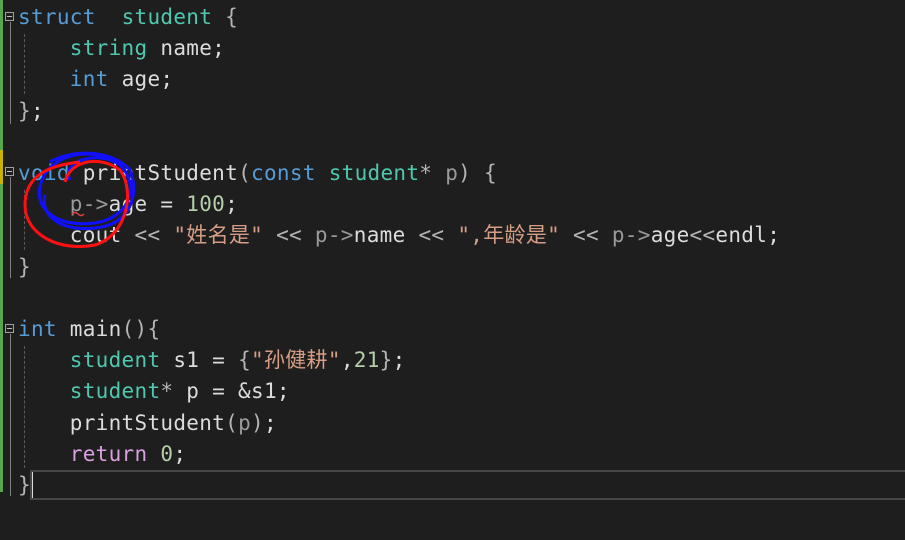 The width and height of the screenshot is (905, 540). Describe the element at coordinates (257, 422) in the screenshot. I see `code-token: )` at that location.